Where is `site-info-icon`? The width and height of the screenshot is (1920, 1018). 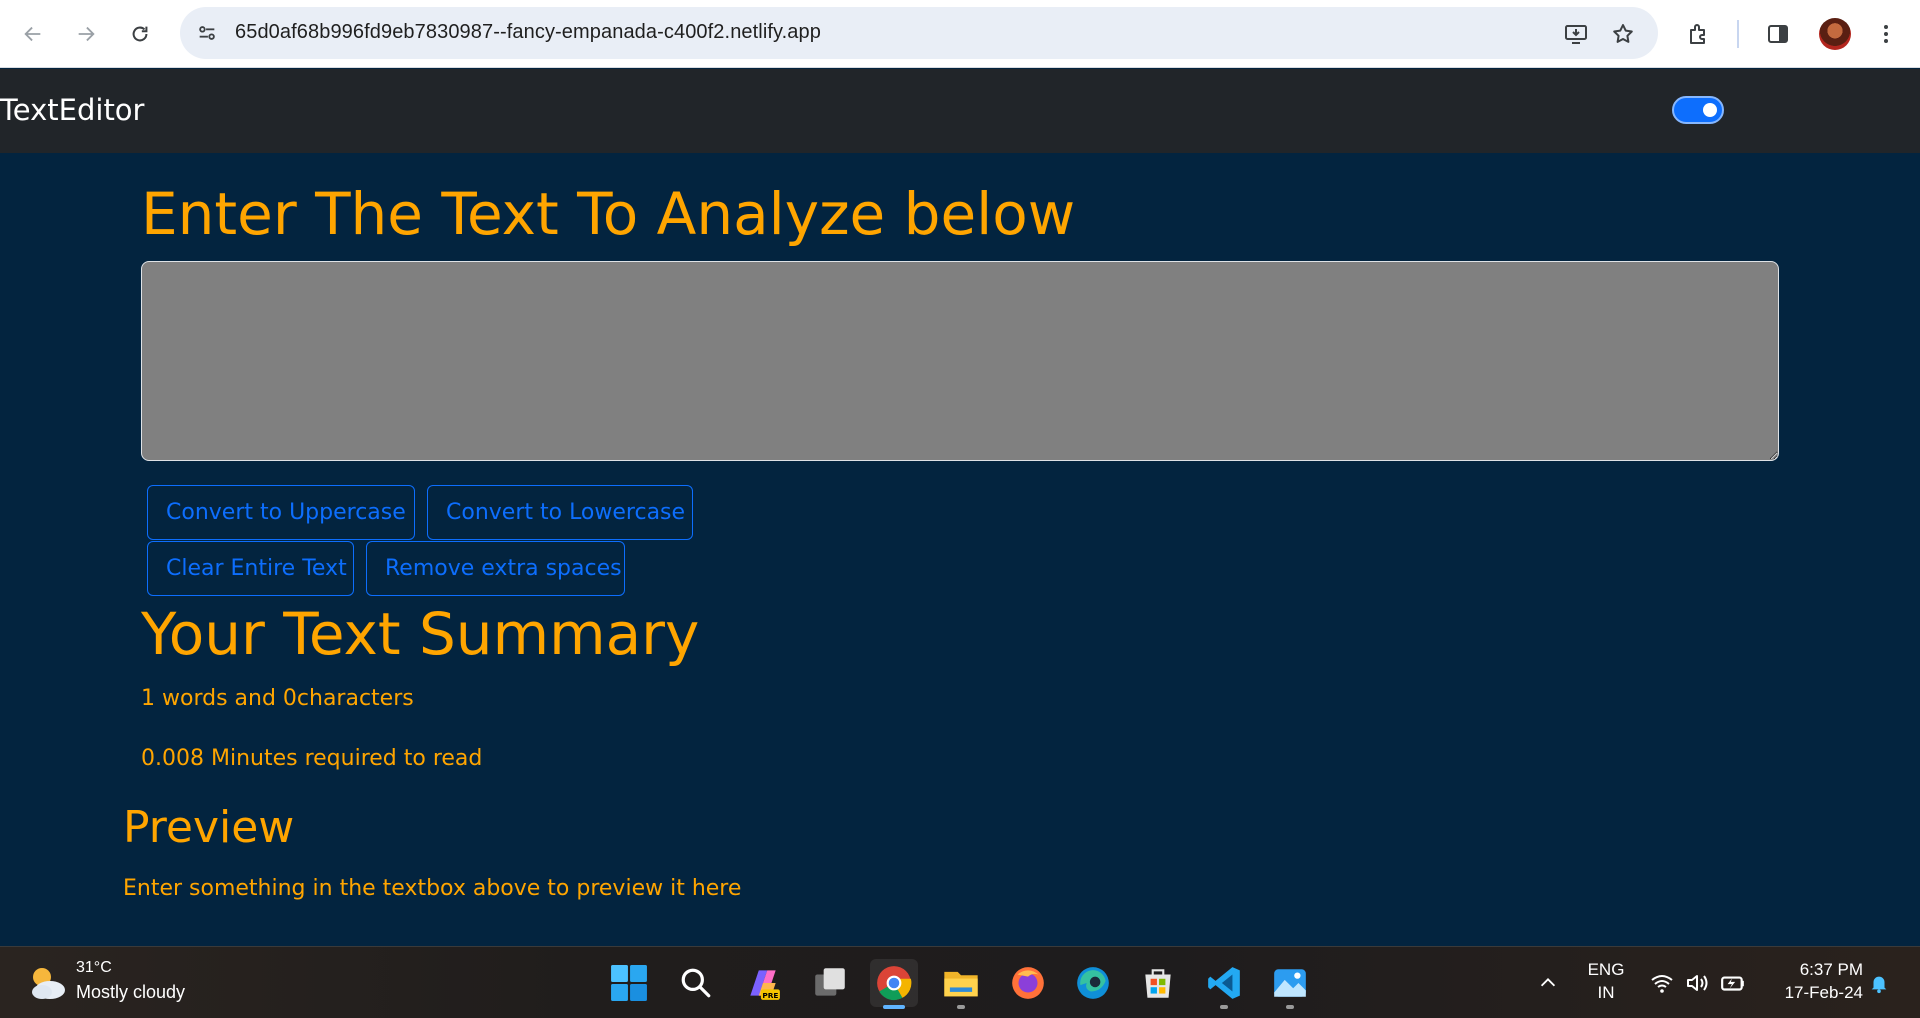 site-info-icon is located at coordinates (207, 33).